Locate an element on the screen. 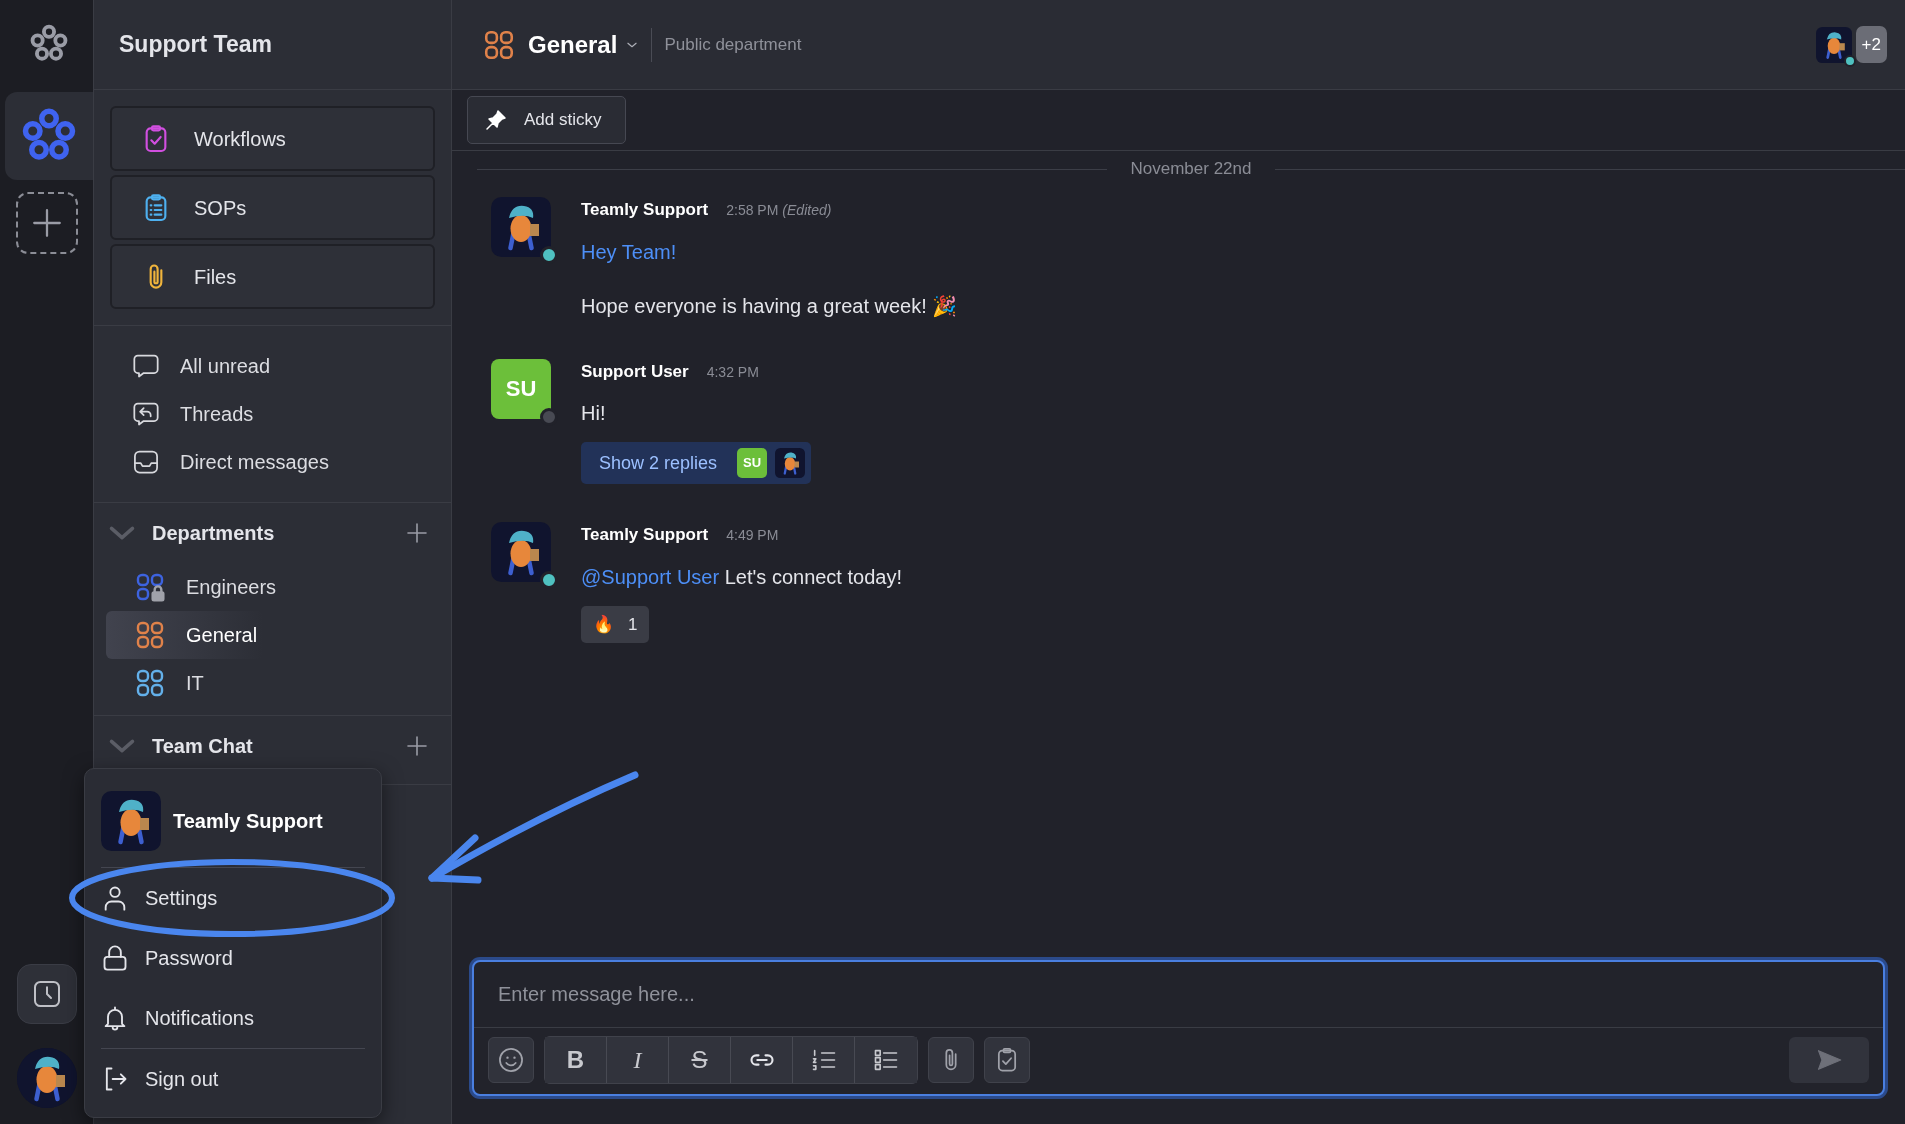  show-replies-button: Show 2 replies SU is located at coordinates (696, 463).